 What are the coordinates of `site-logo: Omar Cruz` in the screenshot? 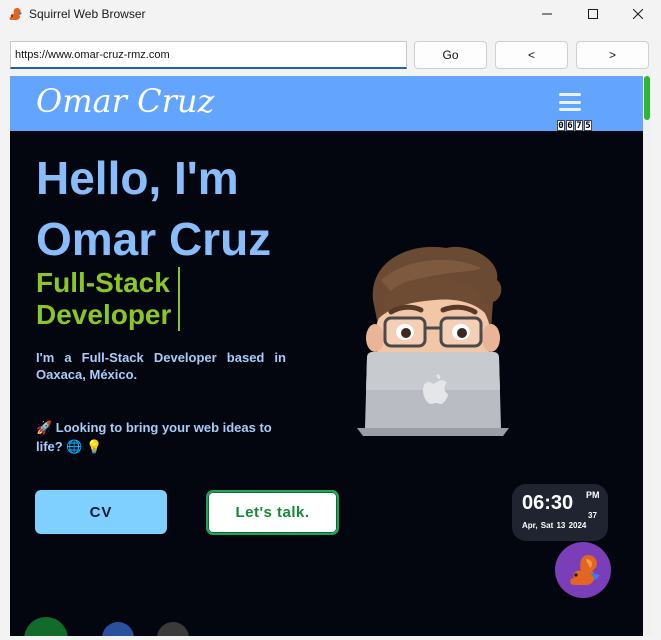 It's located at (125, 101).